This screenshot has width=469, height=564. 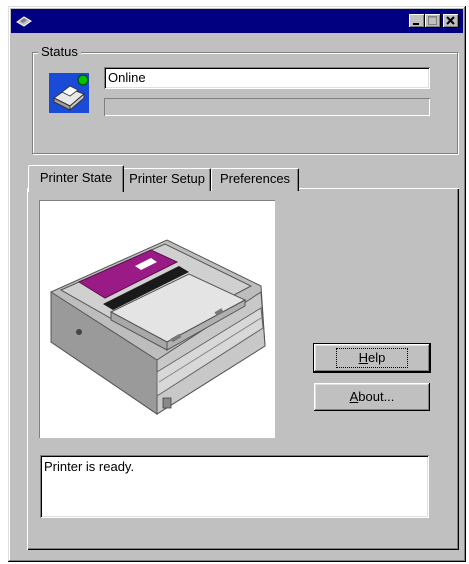 I want to click on status-message-box: Printer is ready., so click(x=234, y=486).